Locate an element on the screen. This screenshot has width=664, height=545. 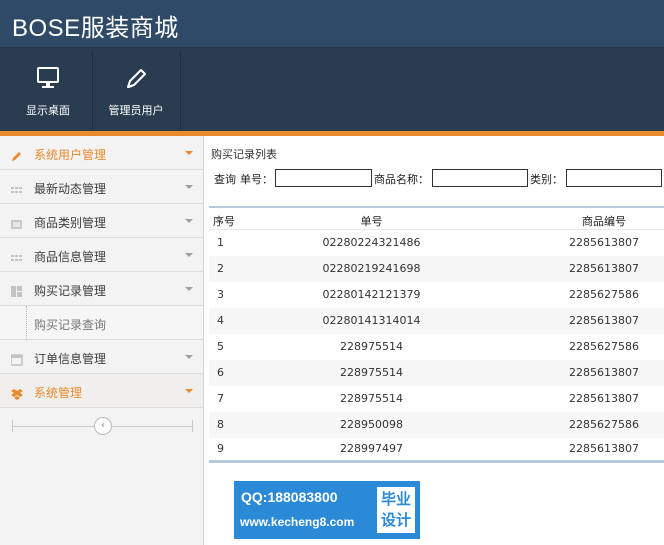
category-label: 类别： is located at coordinates (546, 179).